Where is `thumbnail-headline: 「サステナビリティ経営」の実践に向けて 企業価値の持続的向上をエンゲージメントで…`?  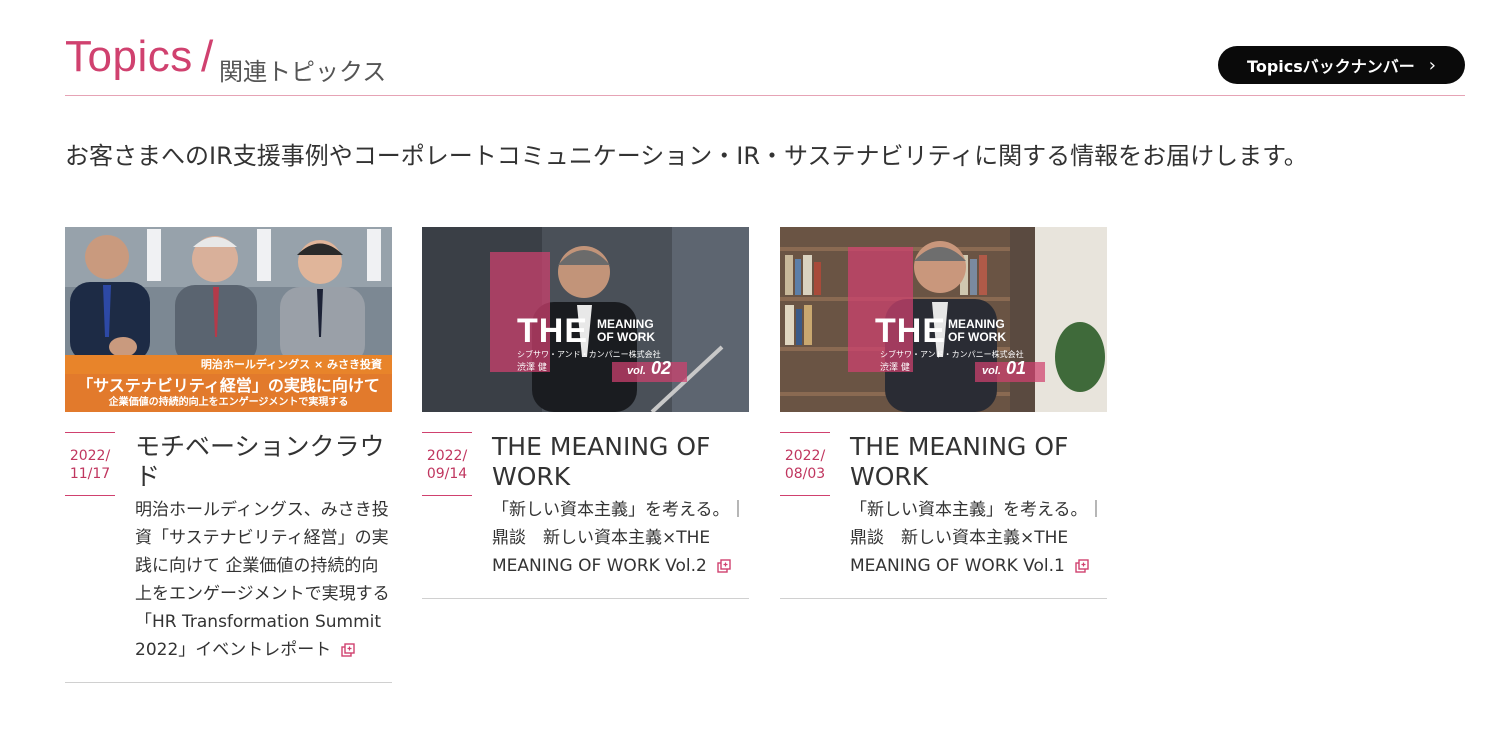
thumbnail-headline: 「サステナビリティ経営」の実践に向けて 企業価値の持続的向上をエンゲージメントで… is located at coordinates (228, 393).